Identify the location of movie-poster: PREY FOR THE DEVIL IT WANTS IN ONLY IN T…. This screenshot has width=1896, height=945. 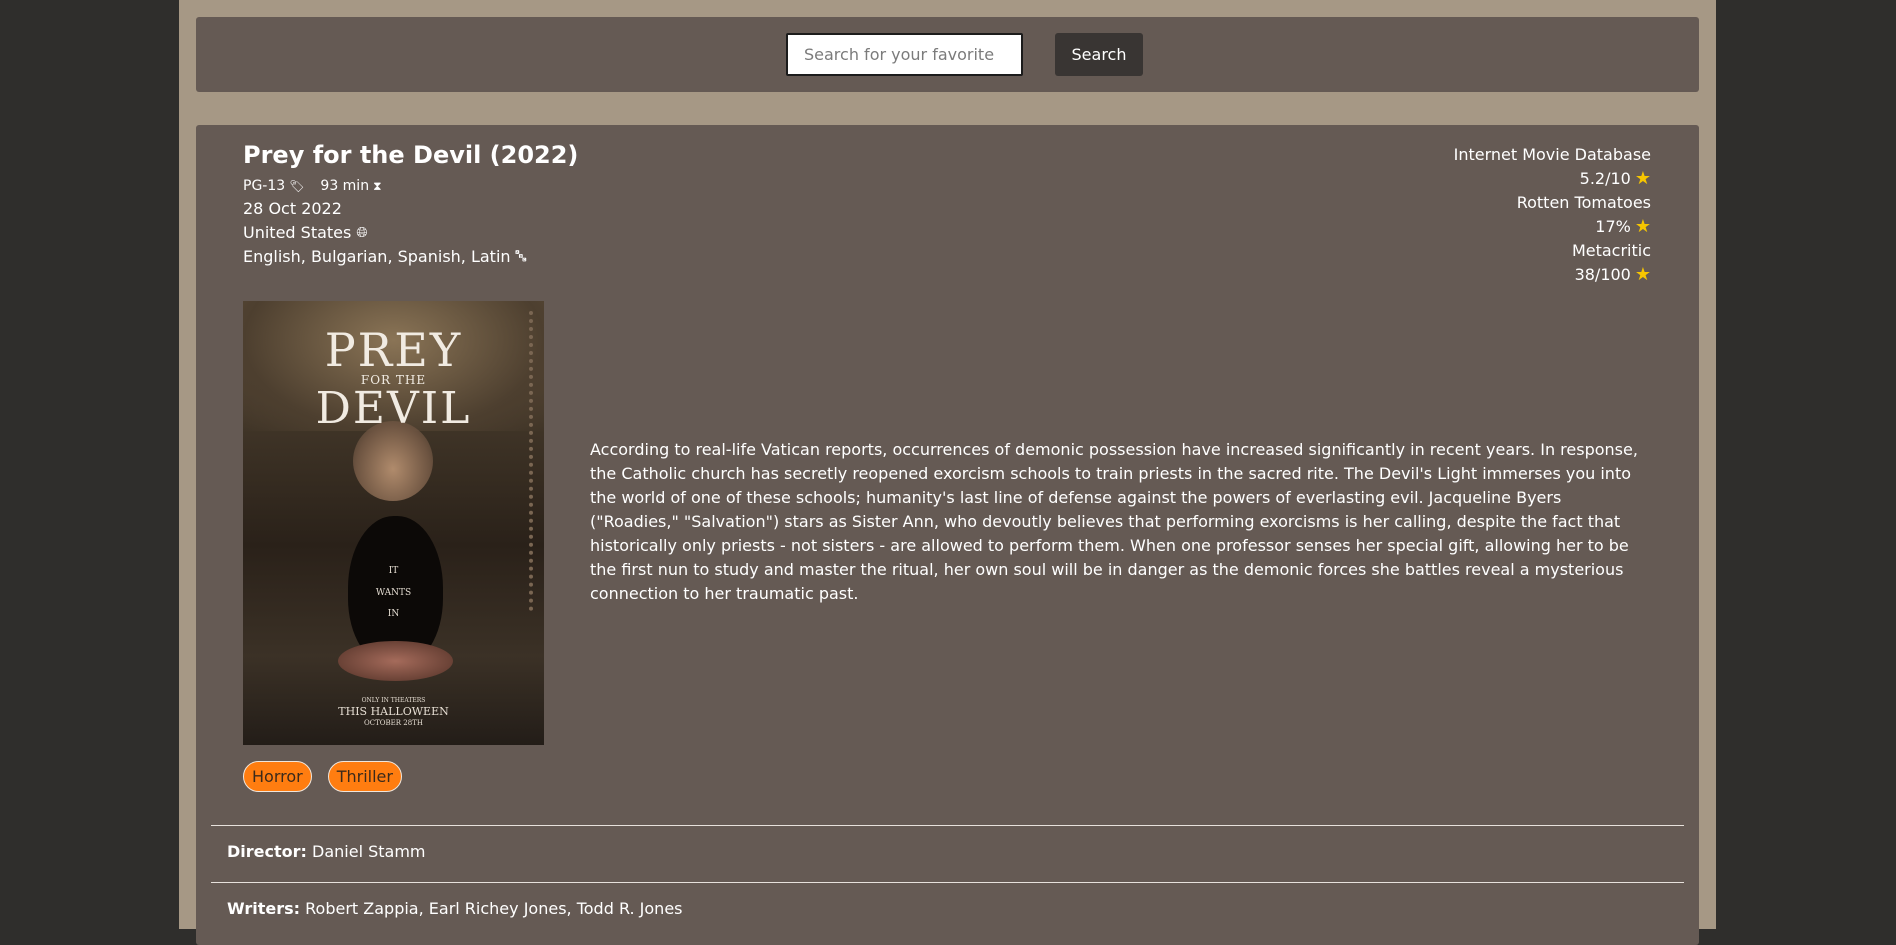
(393, 523).